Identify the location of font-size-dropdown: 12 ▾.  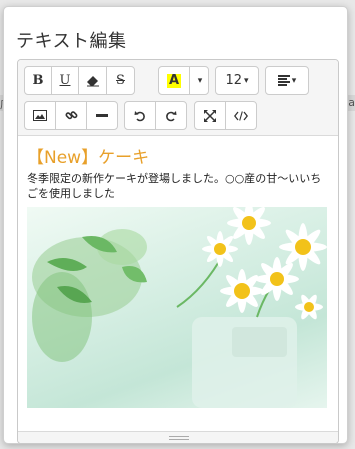
(237, 80).